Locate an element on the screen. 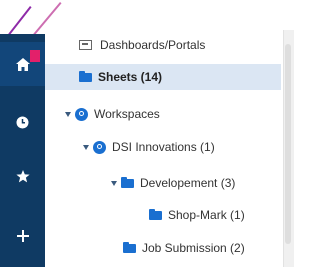 This screenshot has width=320, height=267. nav-favorites is located at coordinates (22, 176).